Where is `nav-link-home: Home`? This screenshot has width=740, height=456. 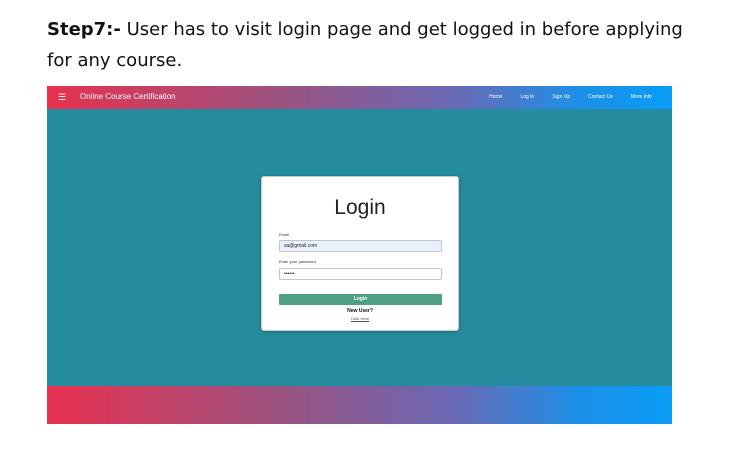
nav-link-home: Home is located at coordinates (495, 97).